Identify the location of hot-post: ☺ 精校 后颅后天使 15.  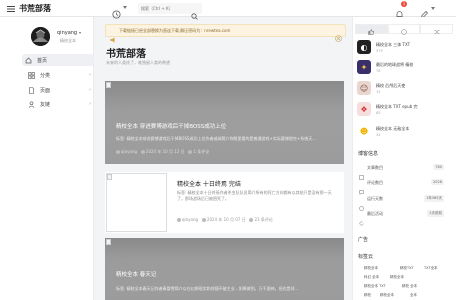
(402, 90).